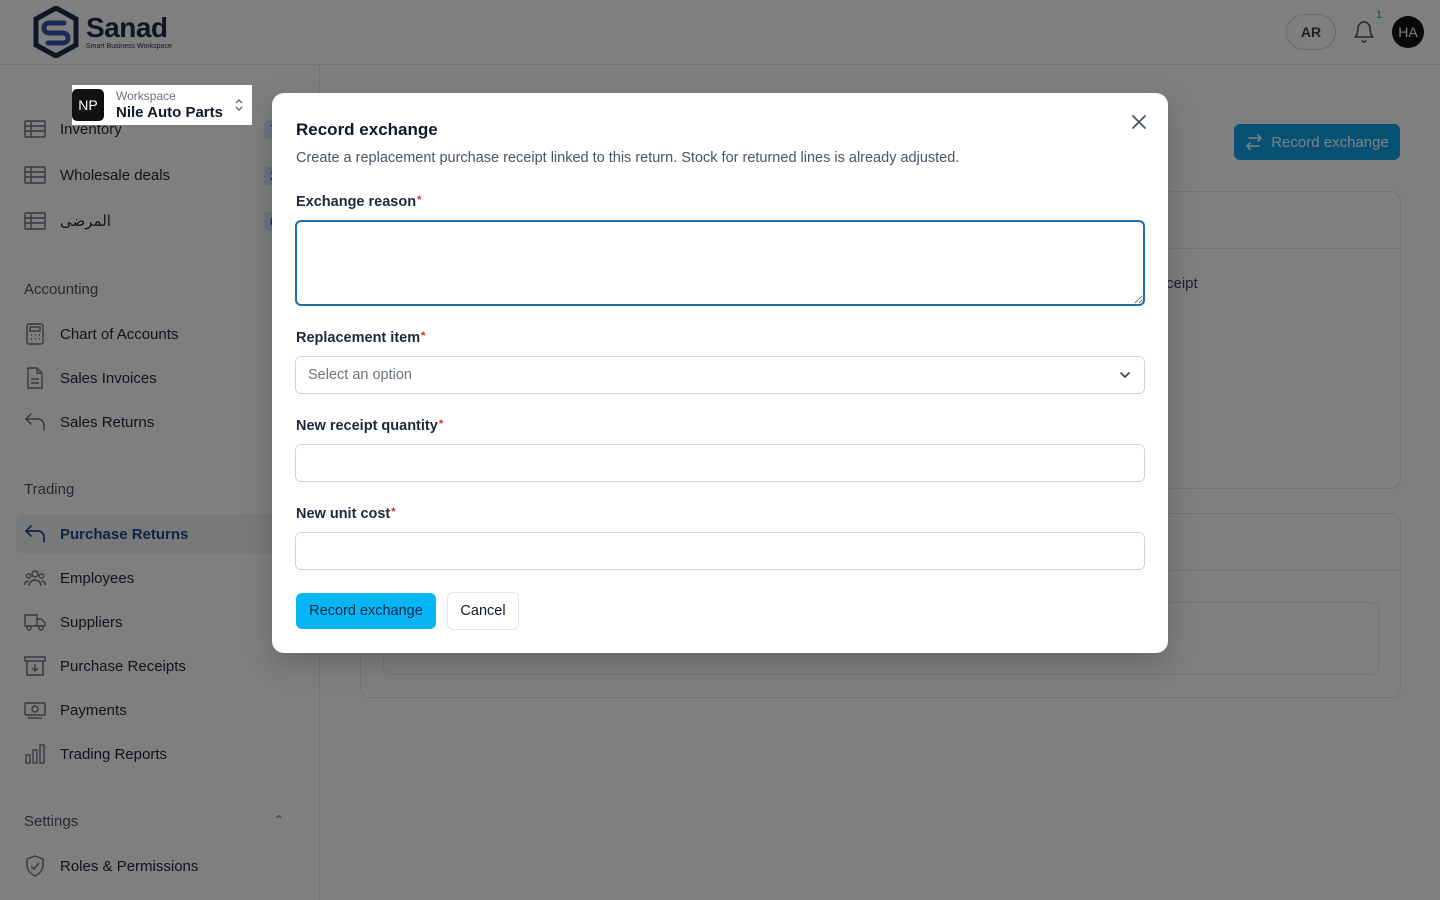  Describe the element at coordinates (720, 551) in the screenshot. I see `new-unit-cost-input` at that location.